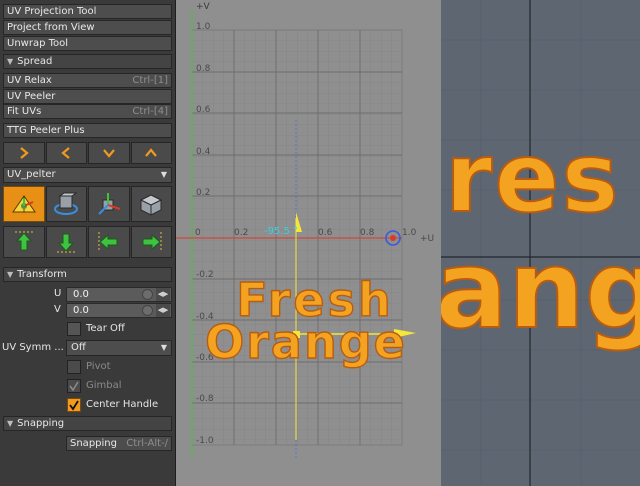  I want to click on dropdown-value: UV_pelter, so click(31, 174).